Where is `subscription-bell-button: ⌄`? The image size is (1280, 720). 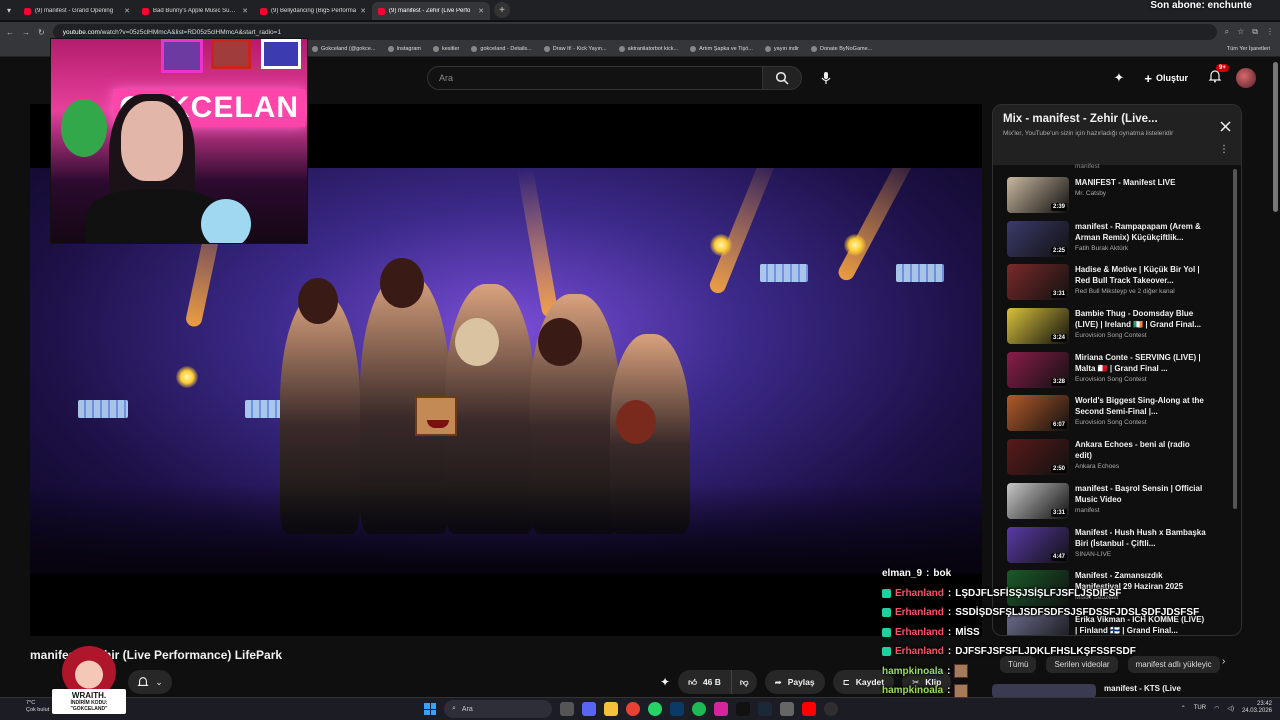 subscription-bell-button: ⌄ is located at coordinates (150, 682).